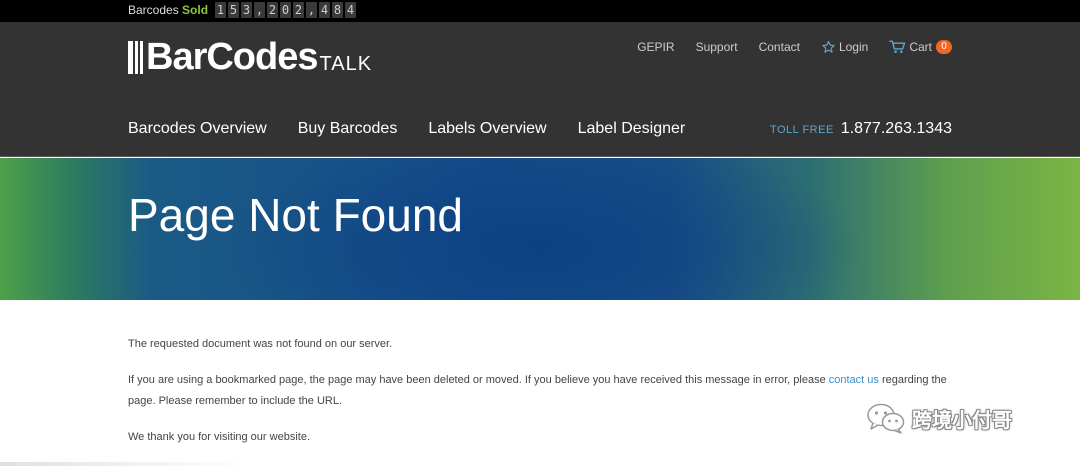 This screenshot has height=466, width=1080. Describe the element at coordinates (337, 10) in the screenshot. I see `counter-digit: 8` at that location.